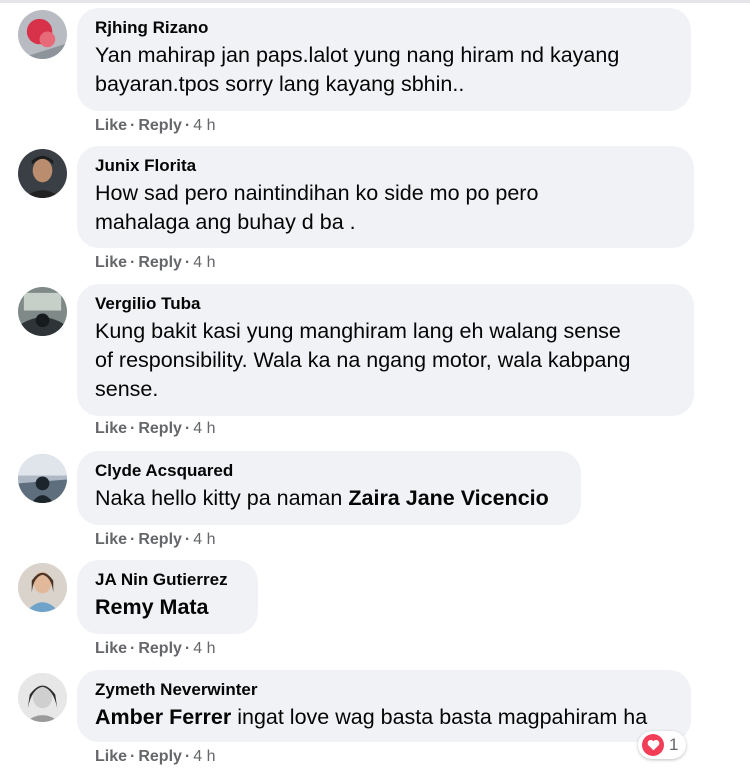  Describe the element at coordinates (147, 304) in the screenshot. I see `comment-author: Vergilio Tuba` at that location.